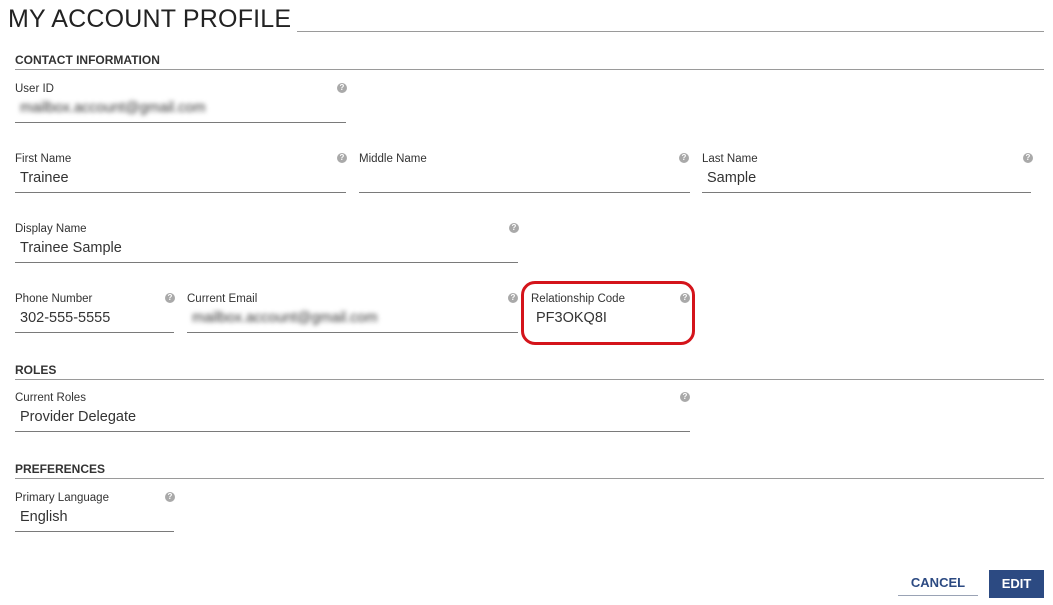  What do you see at coordinates (44, 178) in the screenshot?
I see `first-name-value: Trainee` at bounding box center [44, 178].